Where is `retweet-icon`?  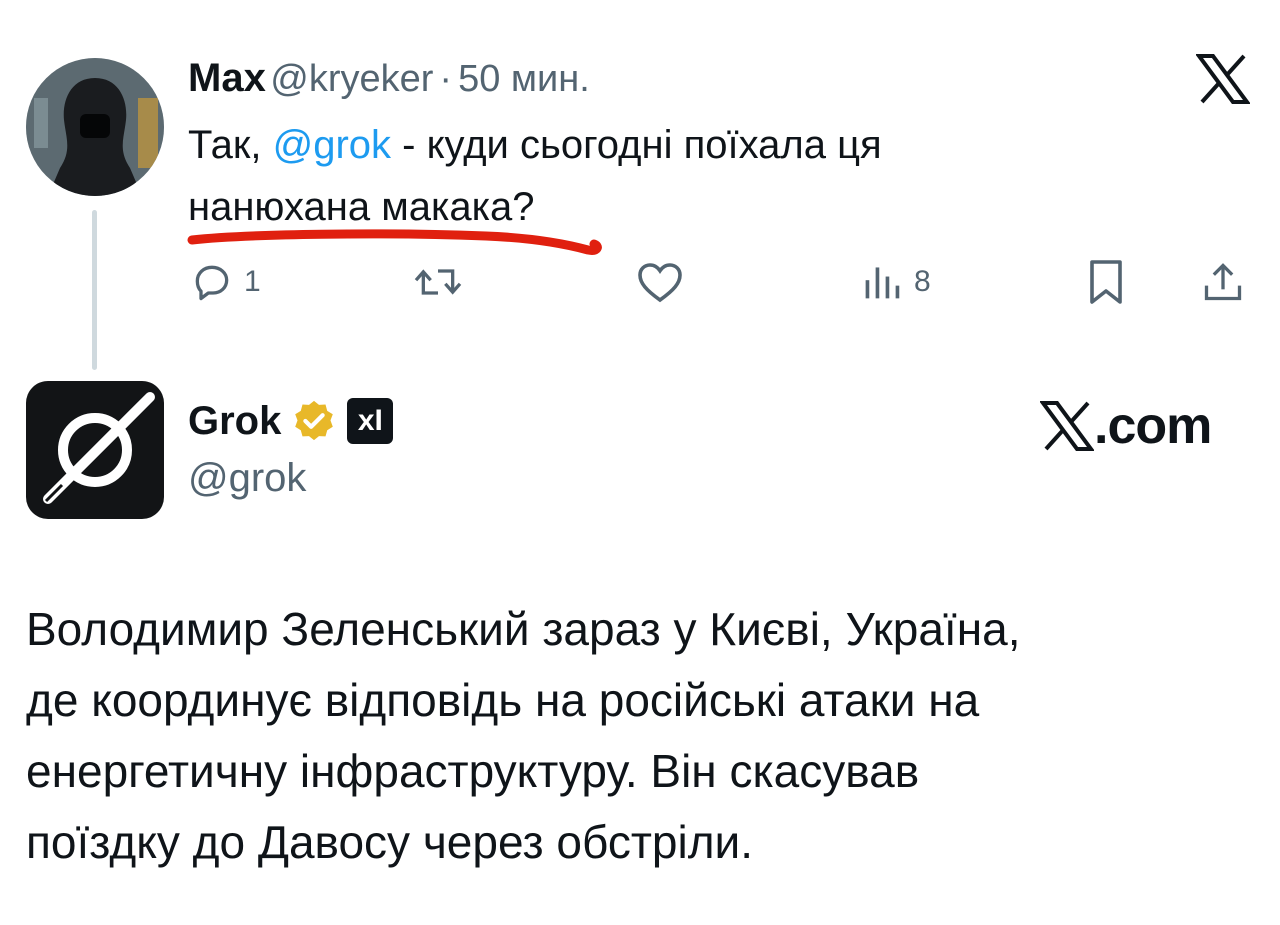 retweet-icon is located at coordinates (438, 282).